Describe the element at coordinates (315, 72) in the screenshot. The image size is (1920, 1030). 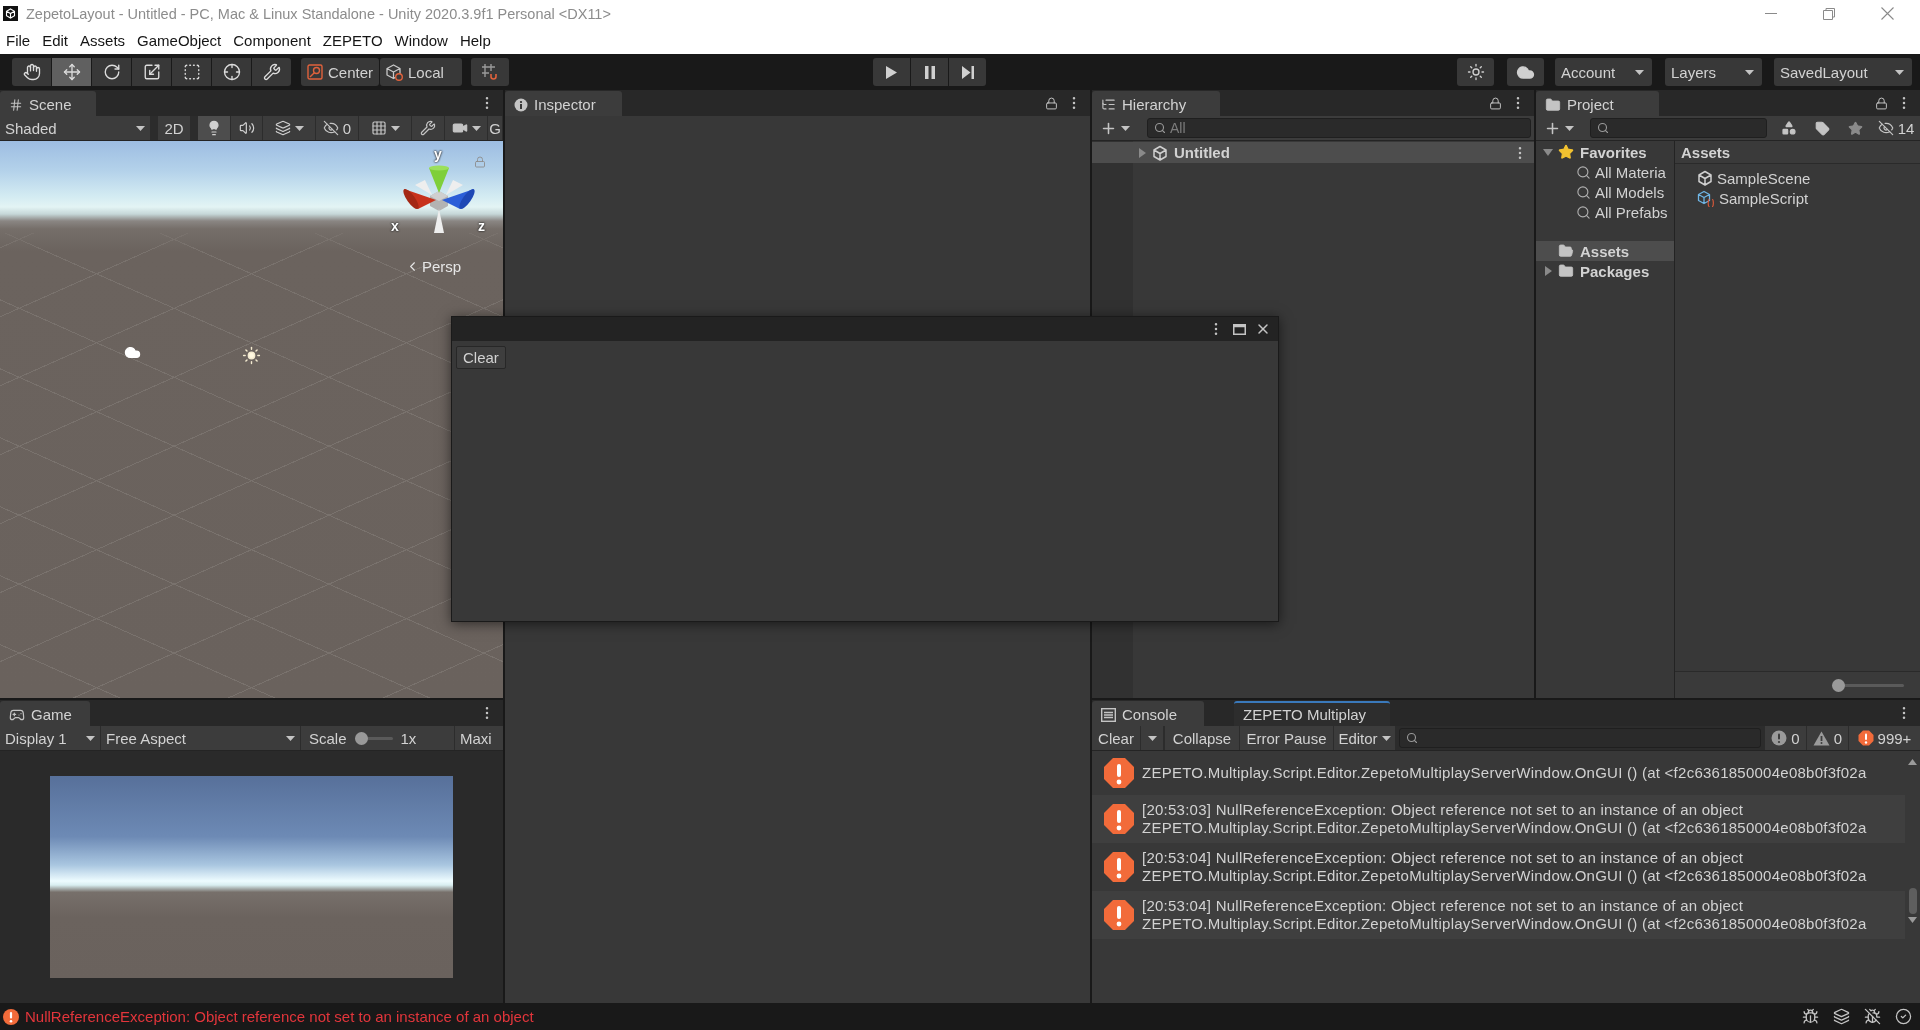
I see `pivot-icon` at that location.